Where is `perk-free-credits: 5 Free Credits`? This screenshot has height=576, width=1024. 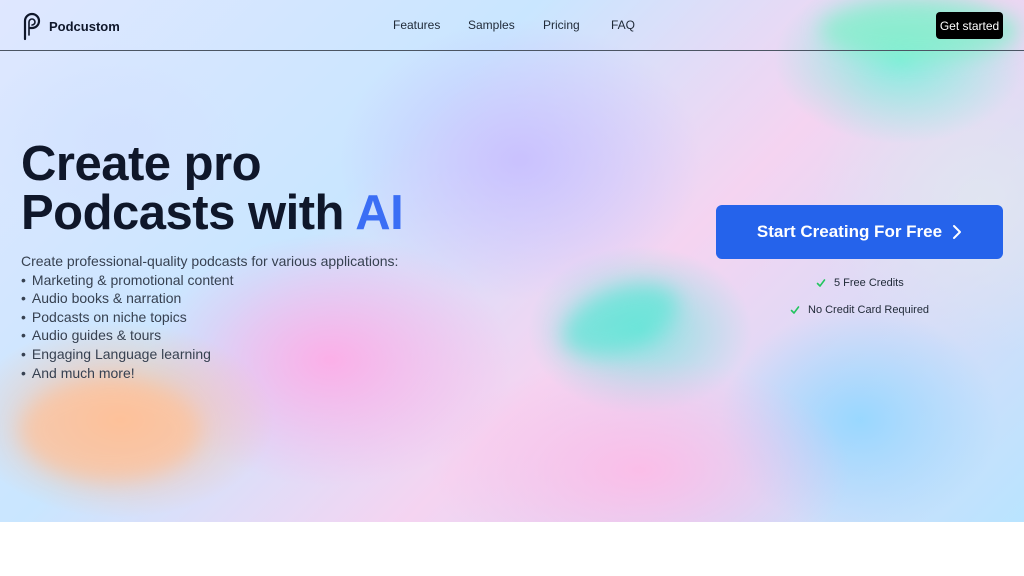
perk-free-credits: 5 Free Credits is located at coordinates (860, 283).